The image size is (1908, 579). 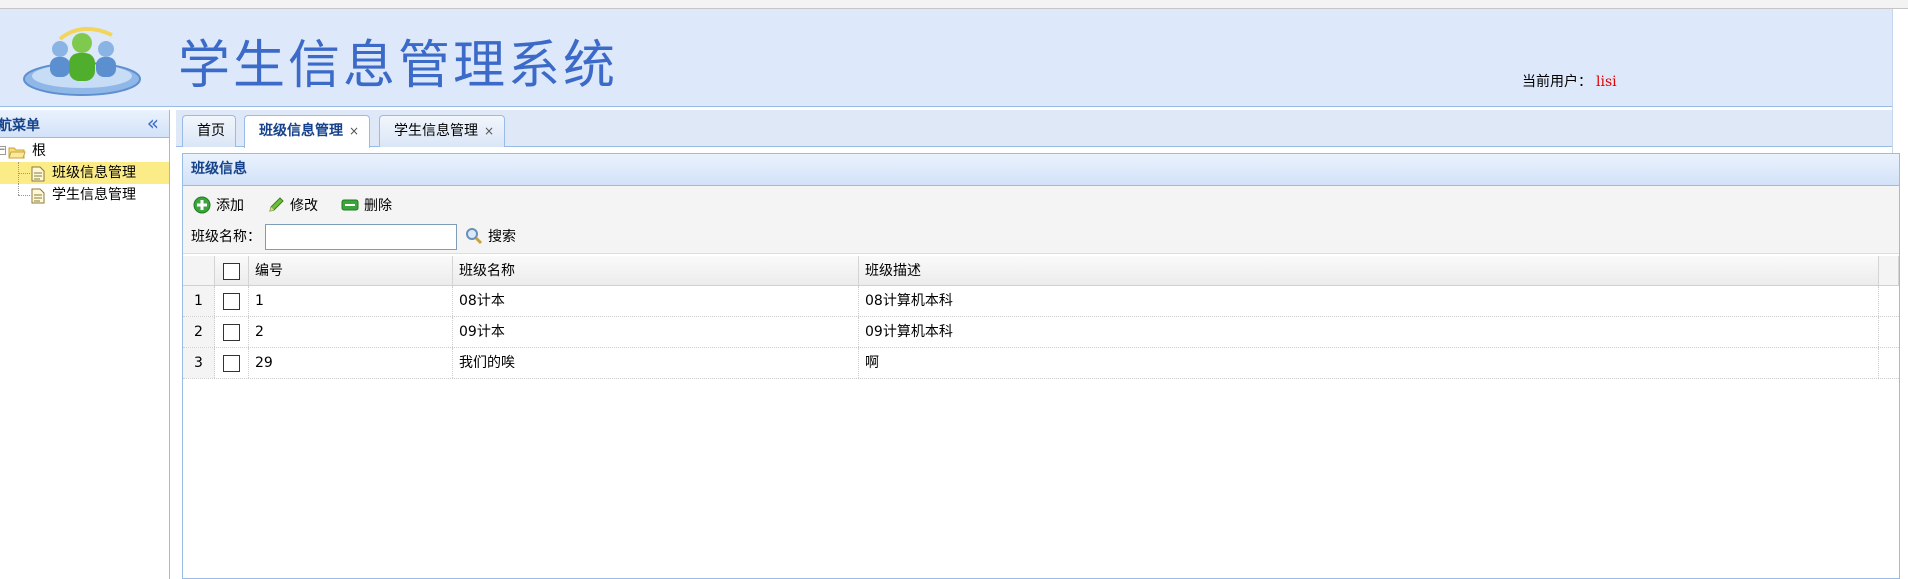 What do you see at coordinates (656, 270) in the screenshot?
I see `column-header-class-name: 班级名称` at bounding box center [656, 270].